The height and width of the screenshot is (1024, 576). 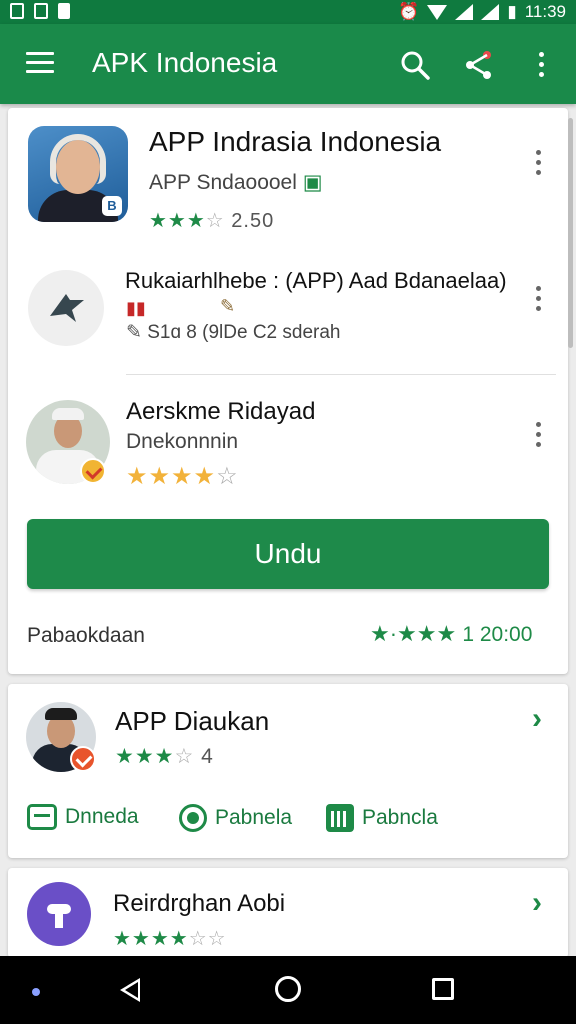 I want to click on card2-title: APP Diaukan, so click(x=192, y=721).